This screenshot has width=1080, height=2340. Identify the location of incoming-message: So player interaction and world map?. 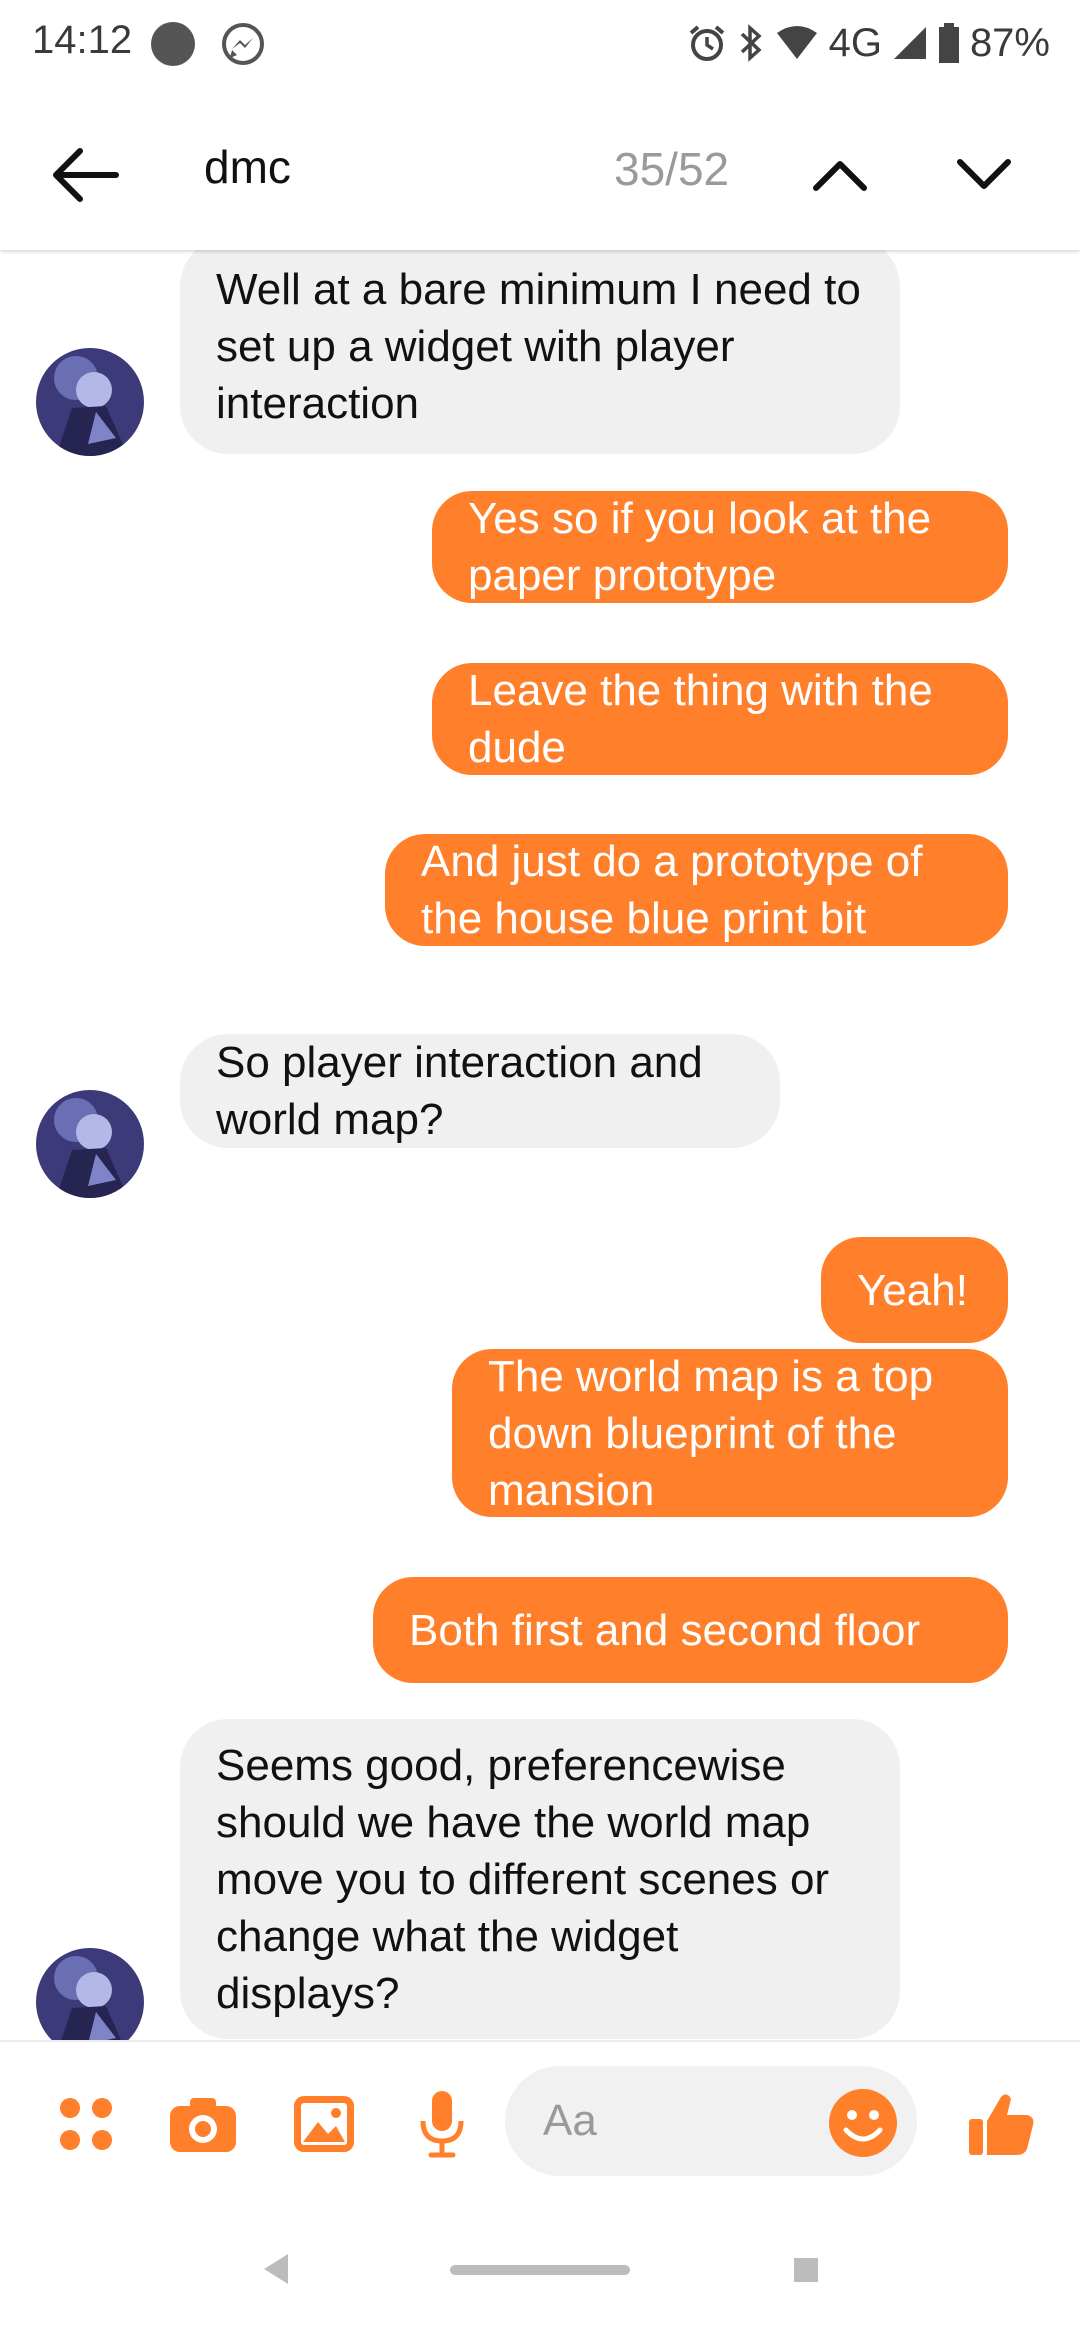
(480, 1091).